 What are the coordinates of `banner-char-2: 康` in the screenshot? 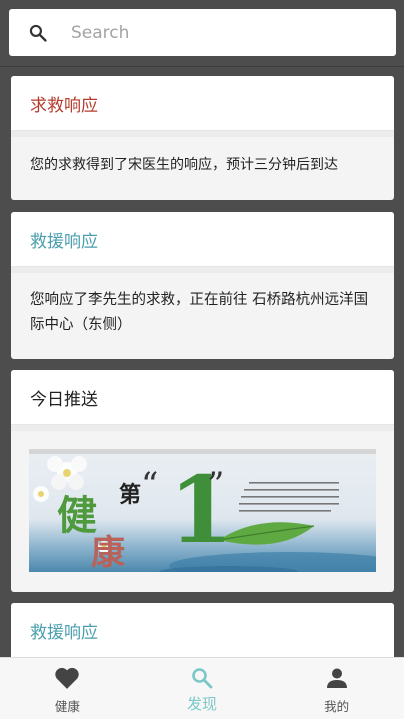 It's located at (108, 552).